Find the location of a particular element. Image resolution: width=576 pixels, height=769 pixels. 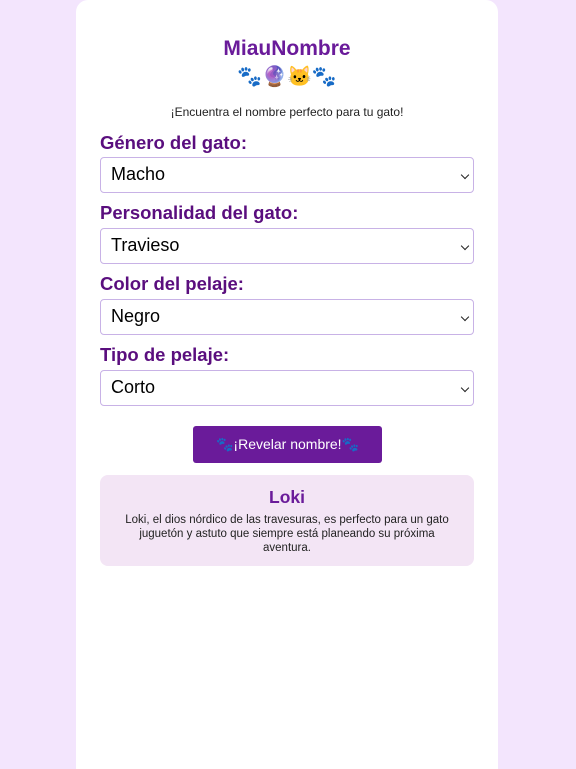

color-select-value: Negro is located at coordinates (136, 316).